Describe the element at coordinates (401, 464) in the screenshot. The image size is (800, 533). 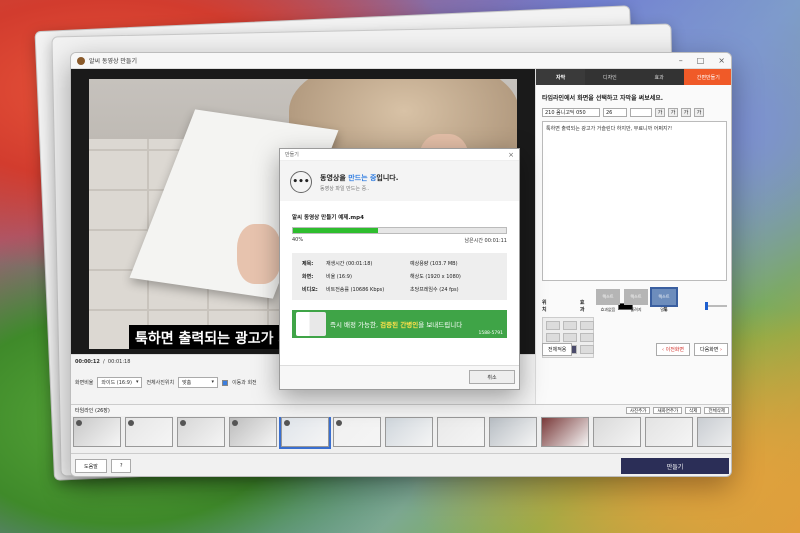
I see `bottom-bar: 도움말 ? 만들기` at that location.